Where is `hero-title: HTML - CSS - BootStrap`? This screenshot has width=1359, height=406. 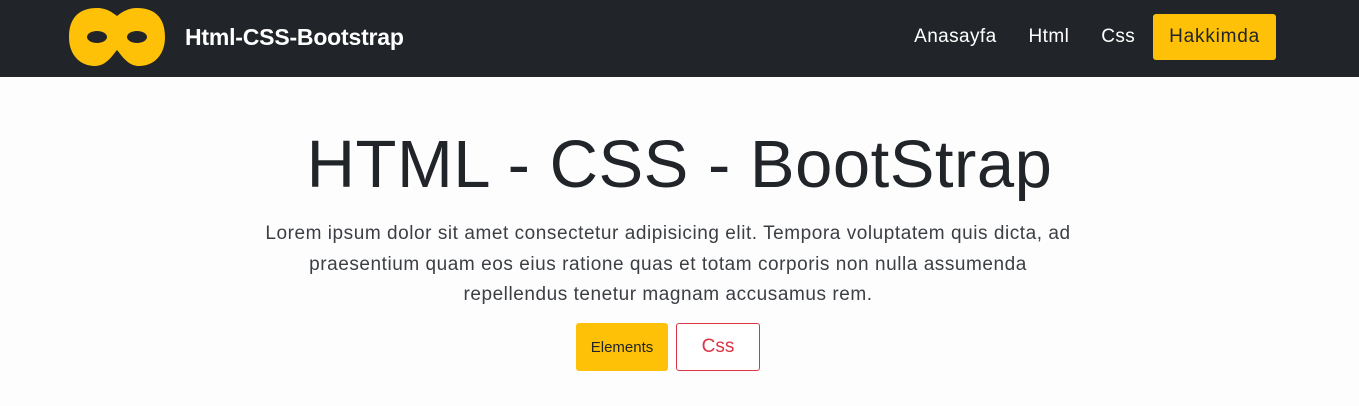
hero-title: HTML - CSS - BootStrap is located at coordinates (679, 164).